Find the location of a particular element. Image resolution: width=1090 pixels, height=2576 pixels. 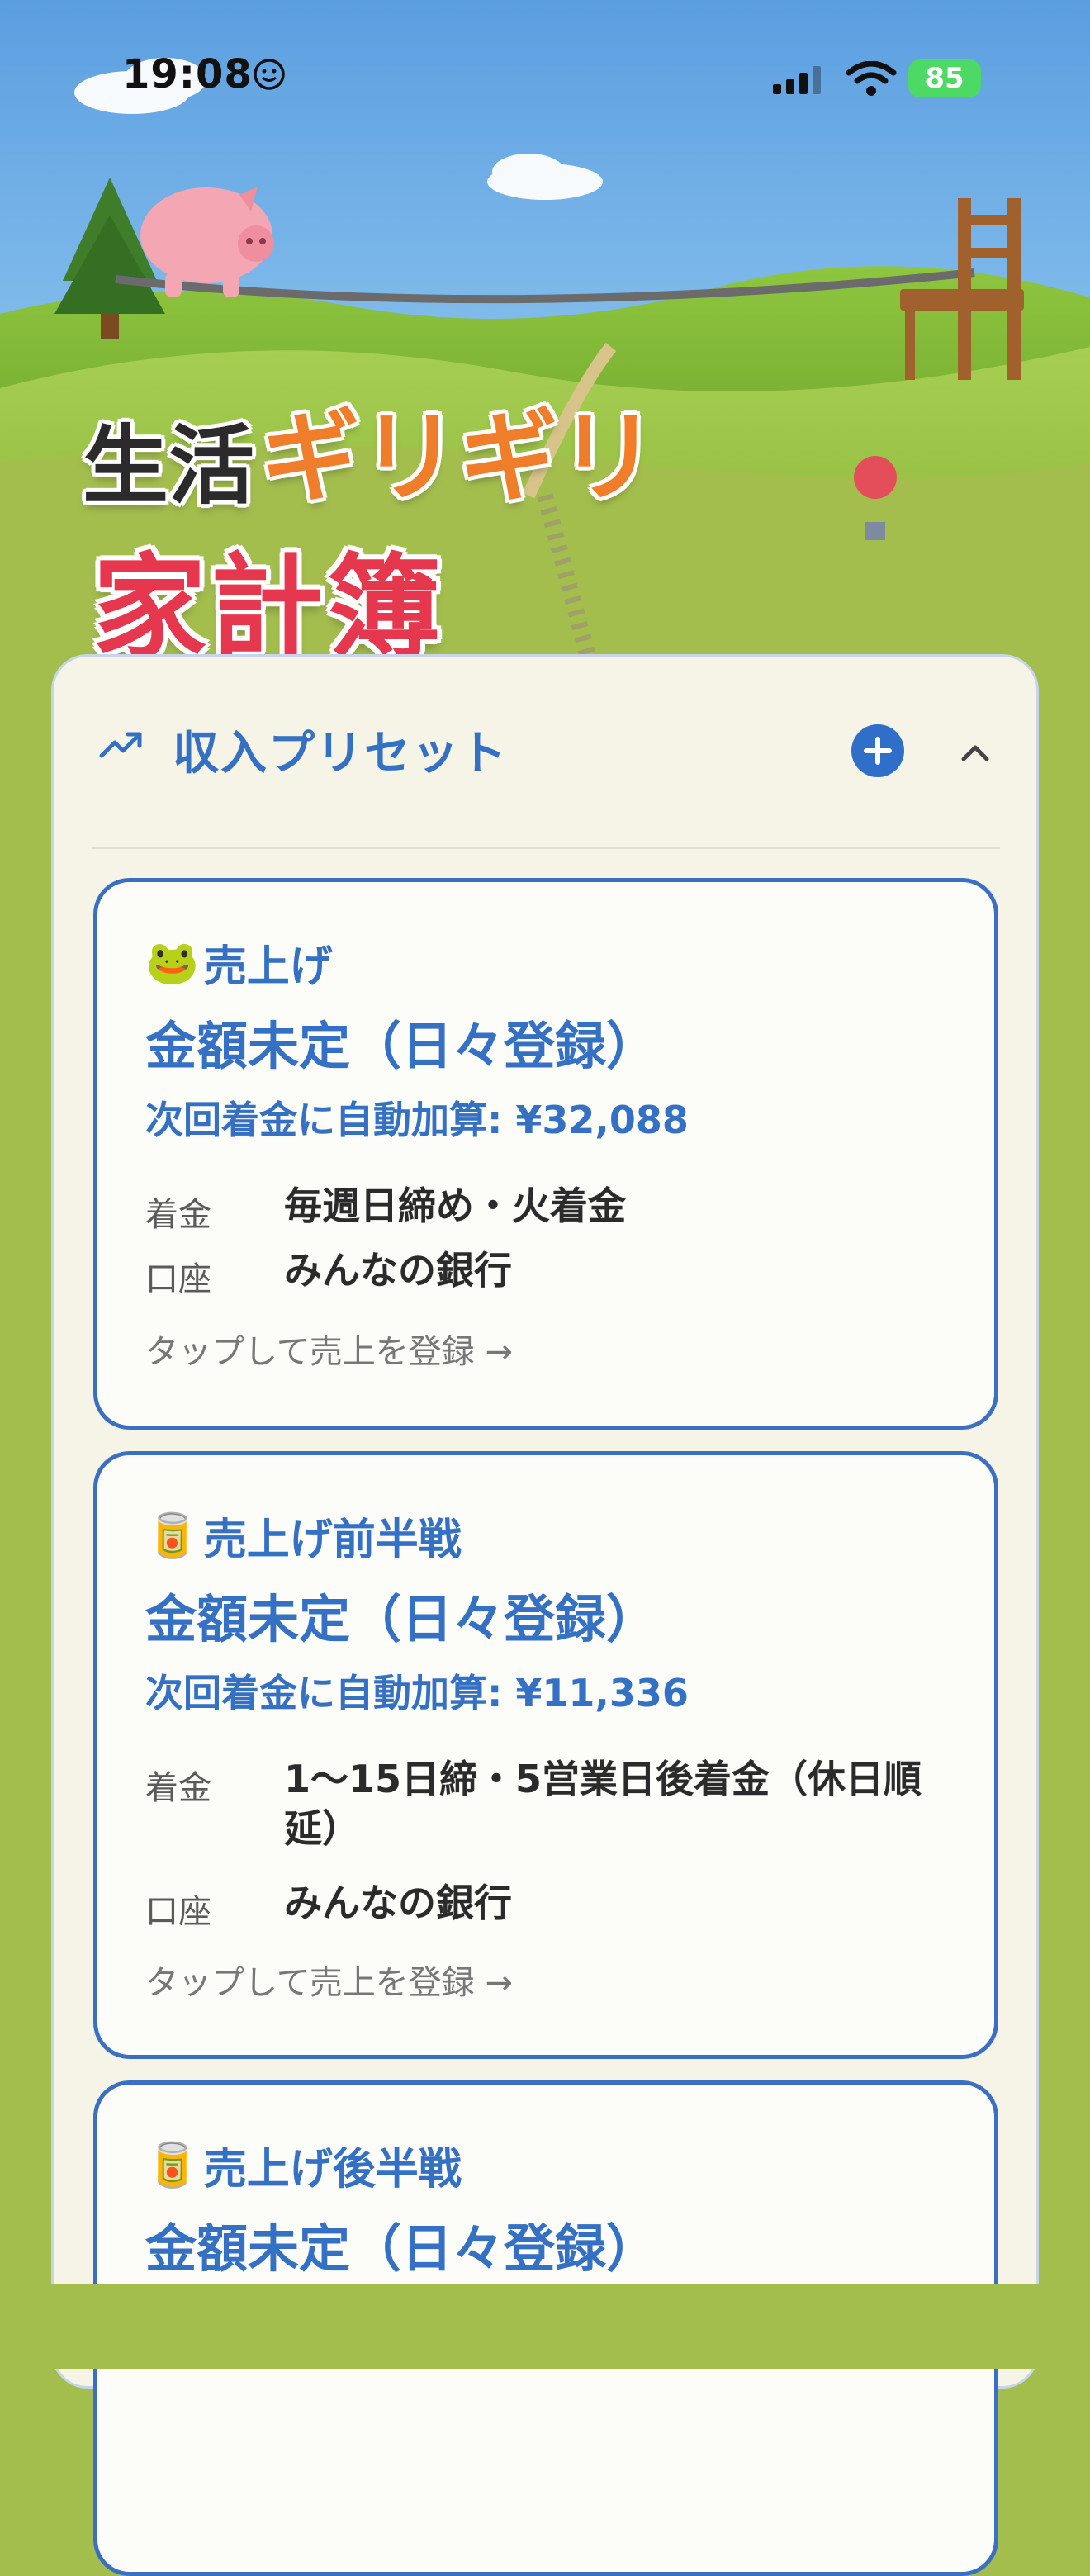

chevron-up-icon is located at coordinates (975, 753).